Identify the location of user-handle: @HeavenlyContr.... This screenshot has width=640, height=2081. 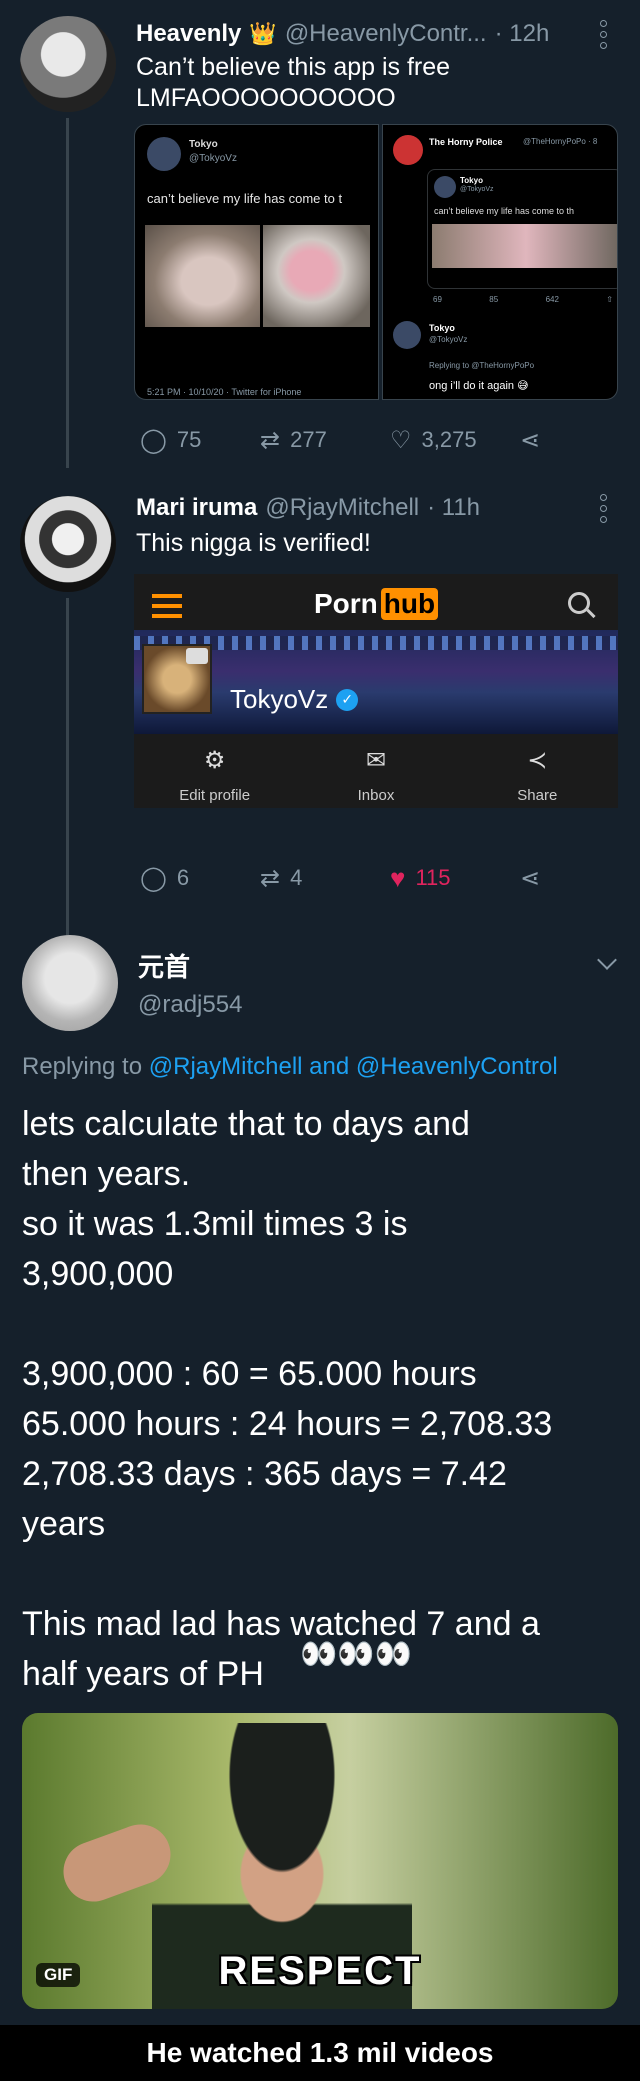
(386, 34).